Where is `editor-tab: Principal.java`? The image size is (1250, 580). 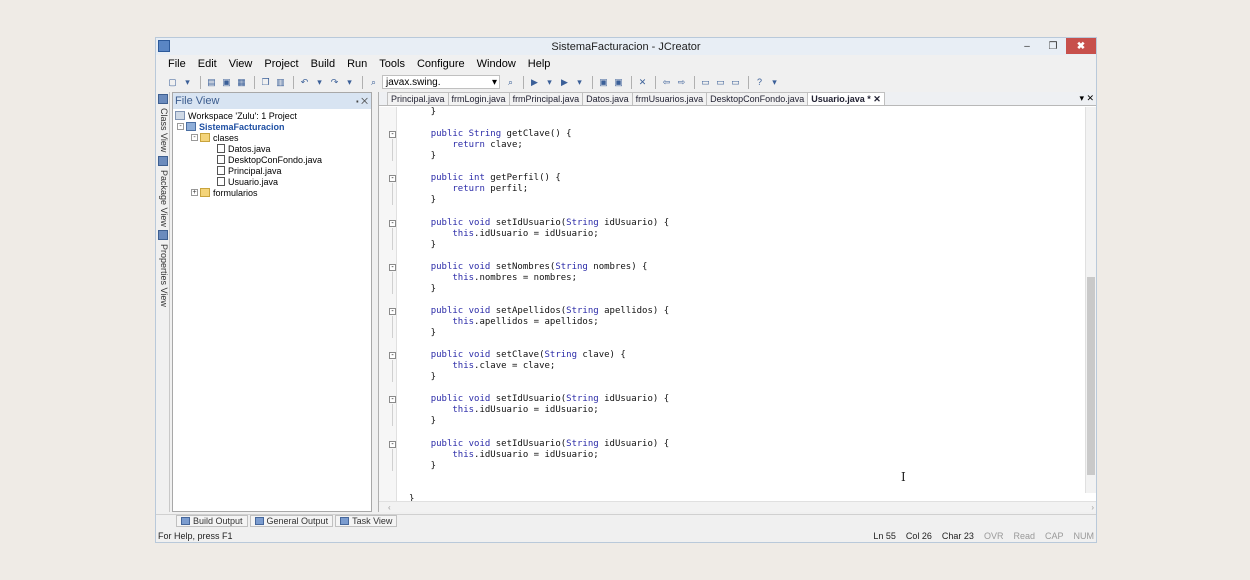 editor-tab: Principal.java is located at coordinates (418, 98).